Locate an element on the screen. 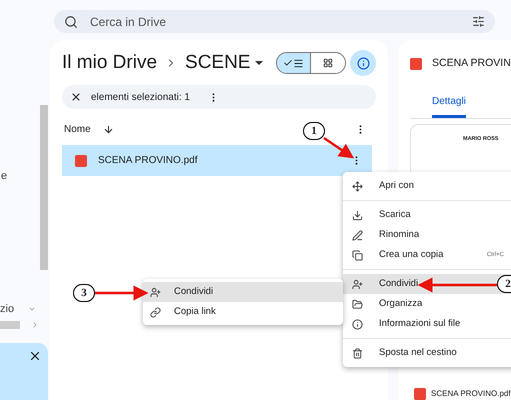 The image size is (511, 400). chevron-icon is located at coordinates (35, 325).